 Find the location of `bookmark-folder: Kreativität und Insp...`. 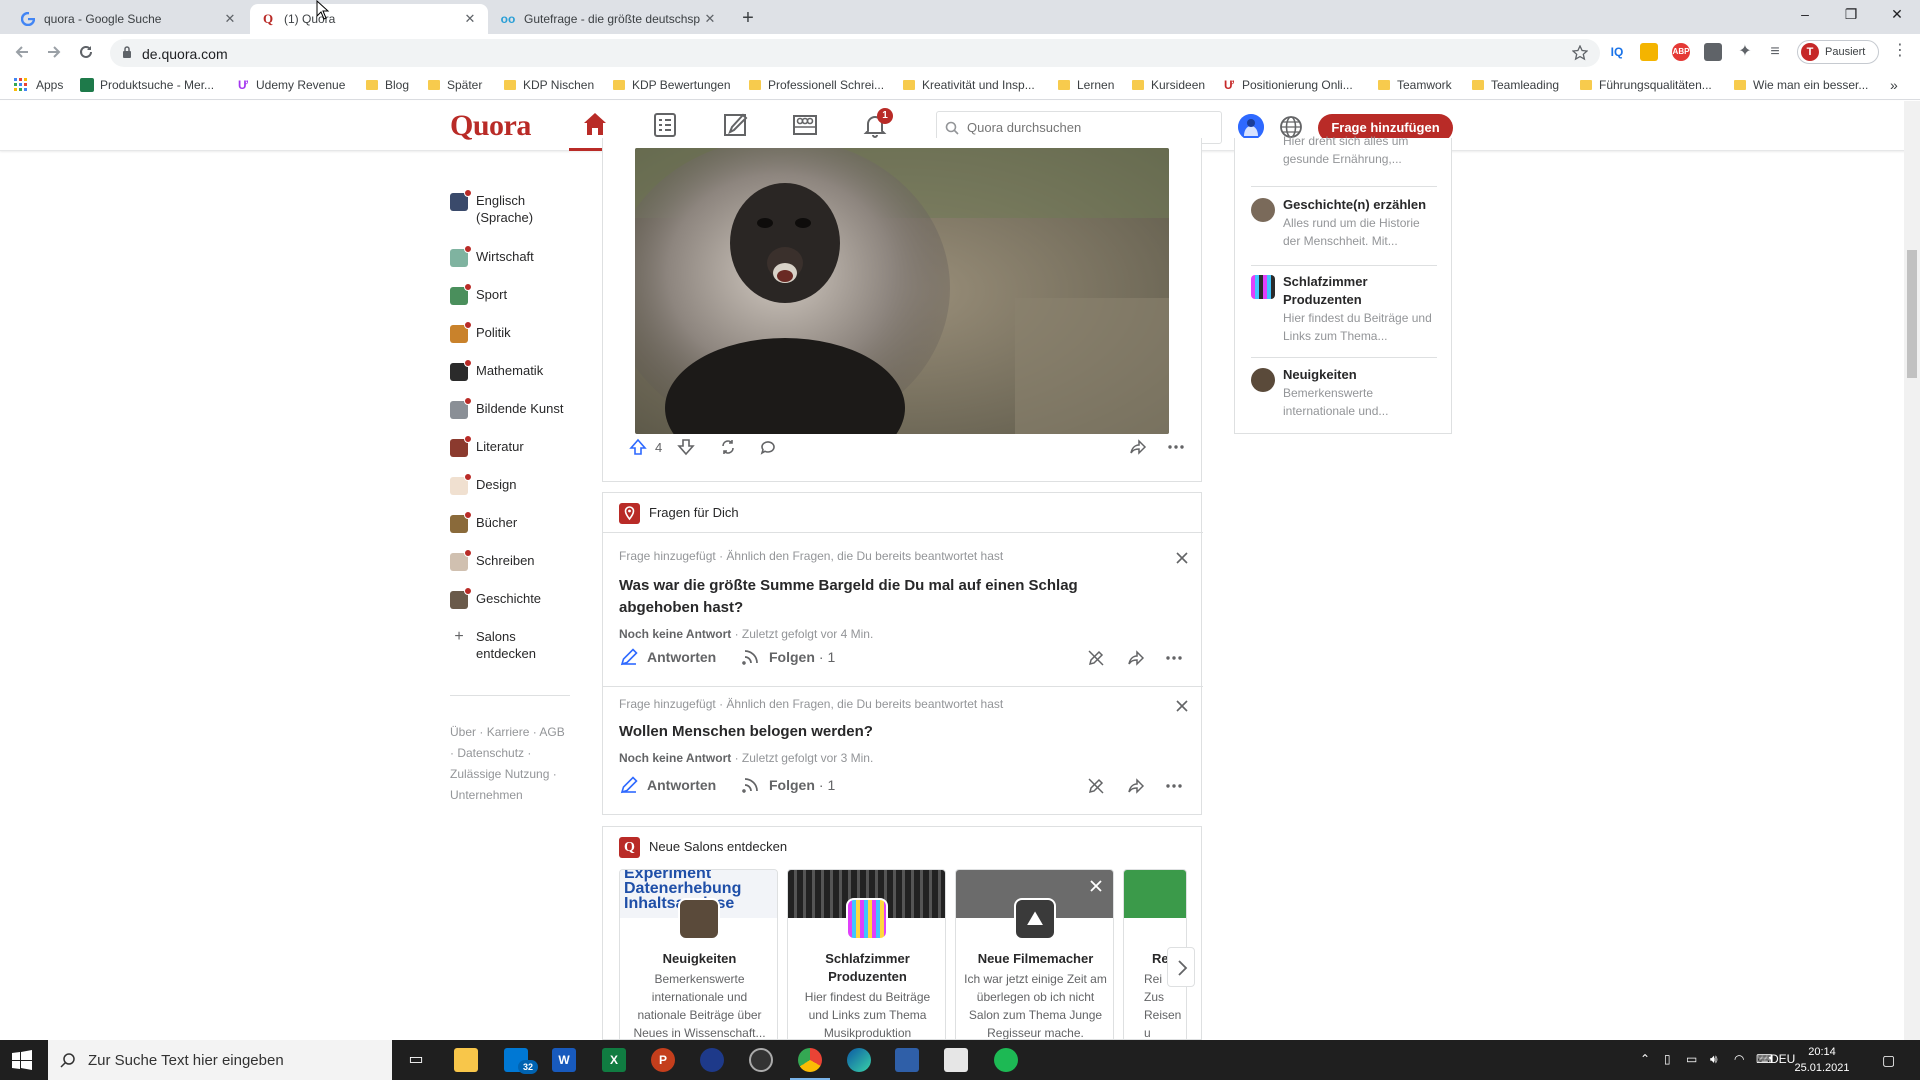

bookmark-folder: Kreativität und Insp... is located at coordinates (969, 85).